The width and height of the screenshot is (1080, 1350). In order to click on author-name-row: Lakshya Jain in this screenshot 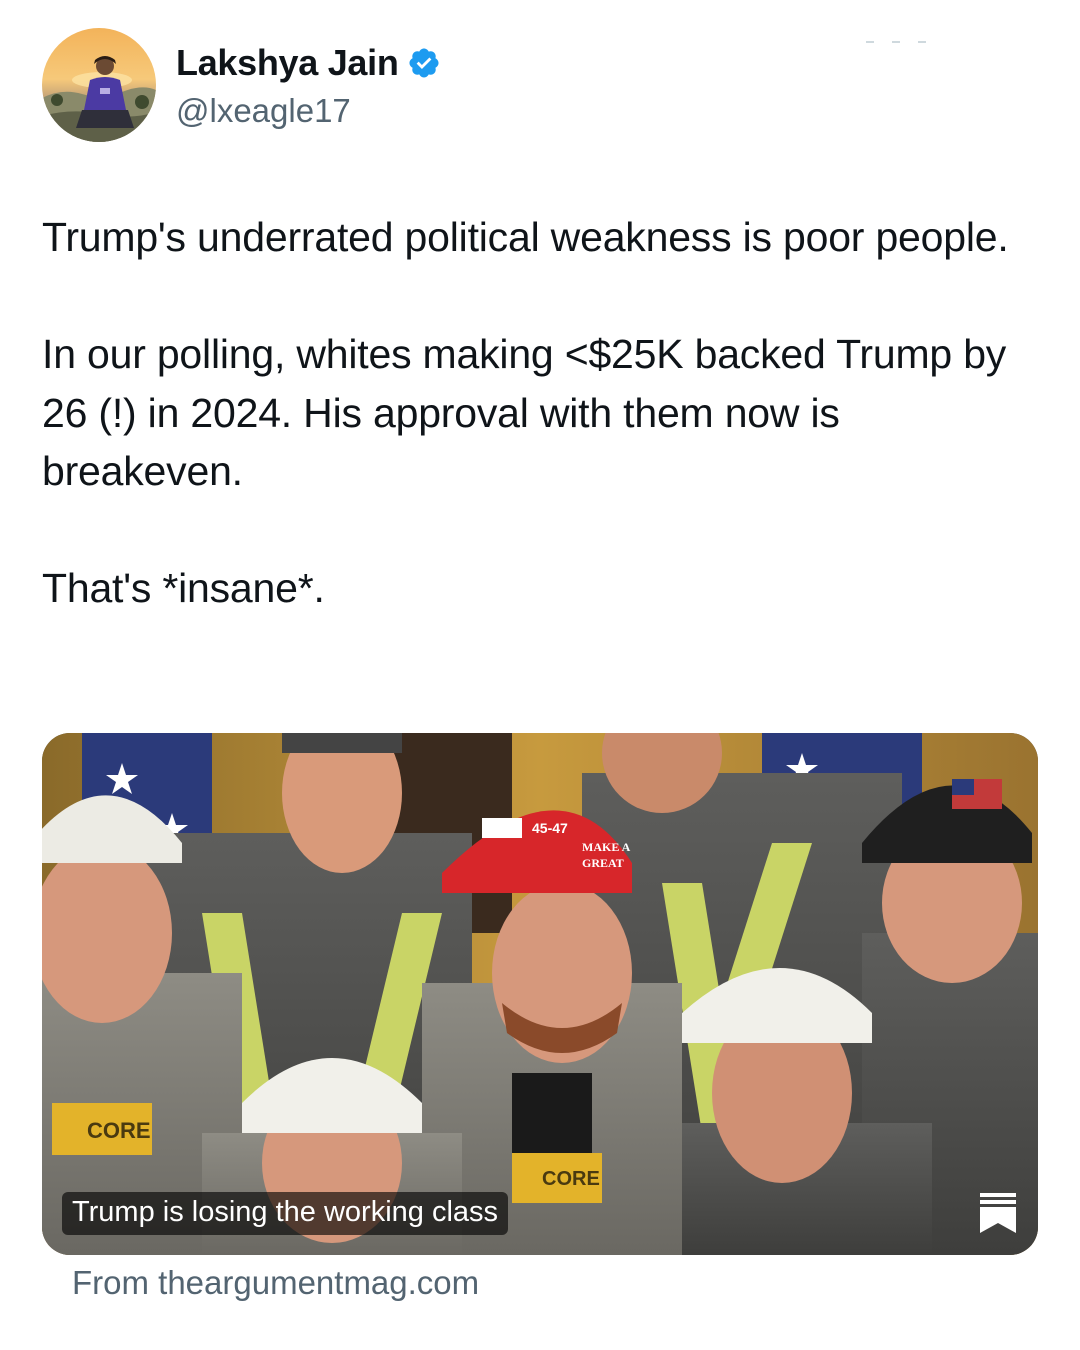, I will do `click(308, 63)`.